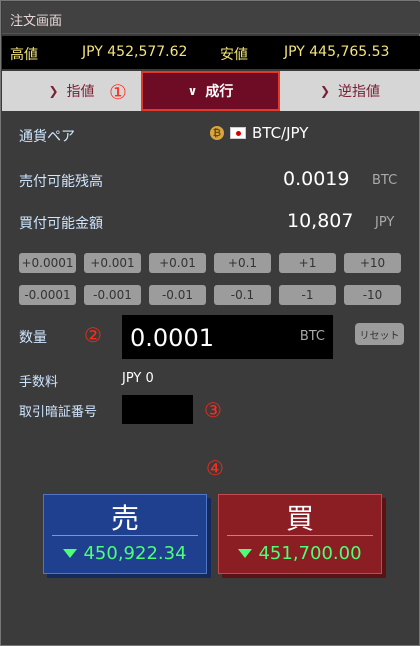  I want to click on increment-button: +1, so click(307, 263).